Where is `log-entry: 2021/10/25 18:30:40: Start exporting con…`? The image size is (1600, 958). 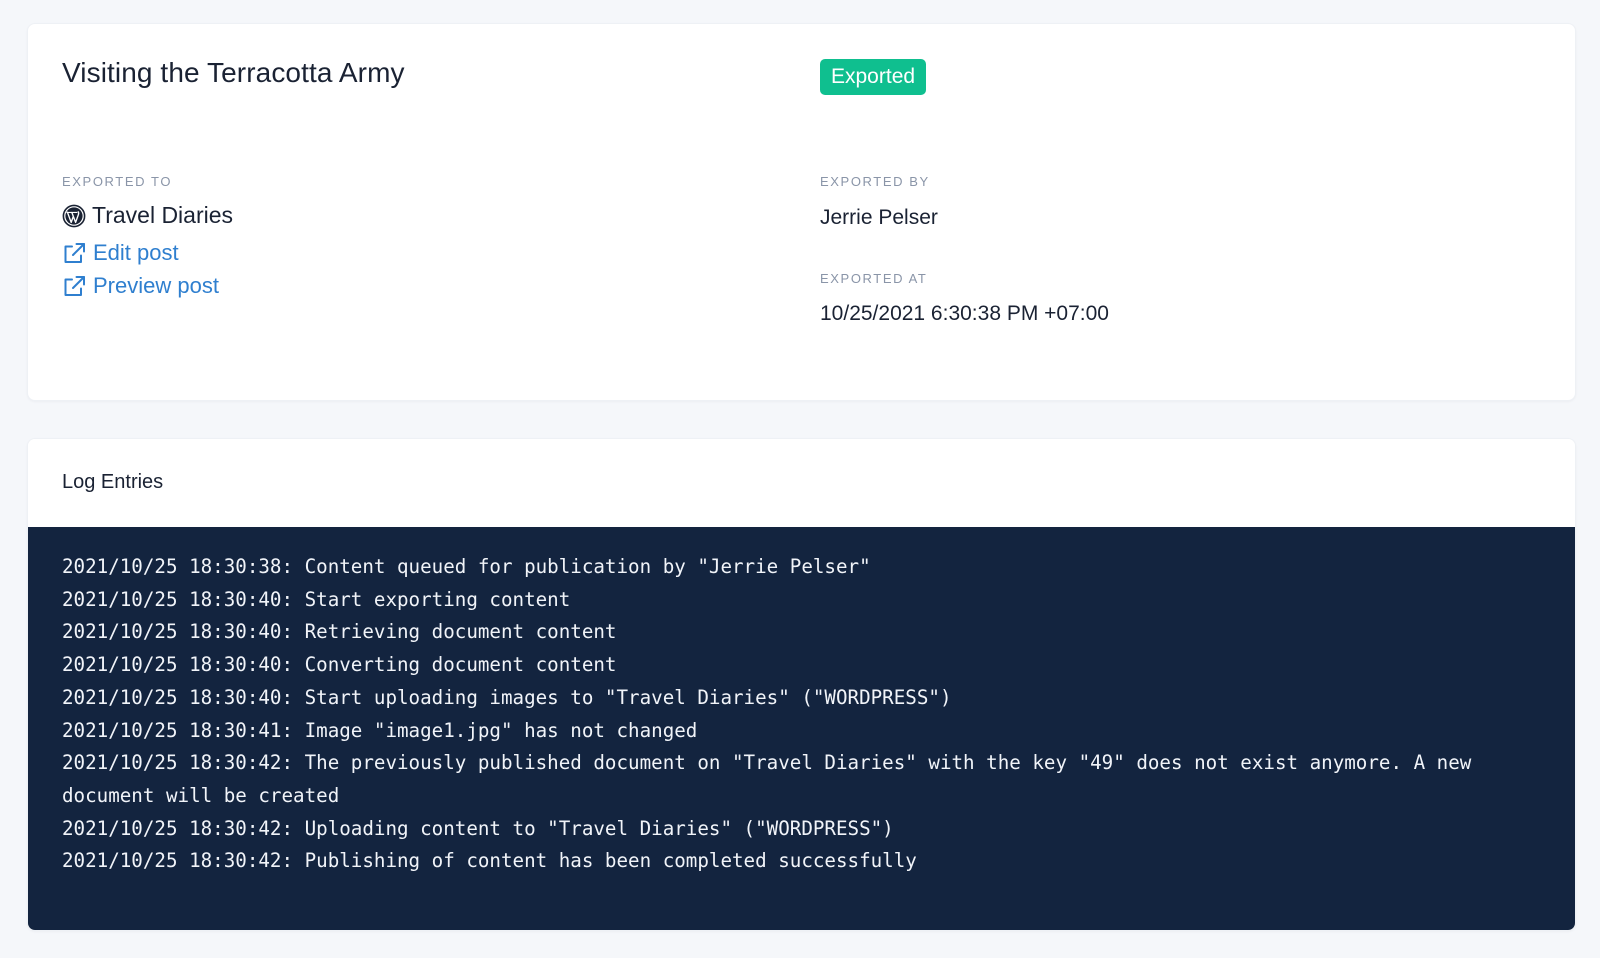 log-entry: 2021/10/25 18:30:40: Start exporting con… is located at coordinates (316, 599).